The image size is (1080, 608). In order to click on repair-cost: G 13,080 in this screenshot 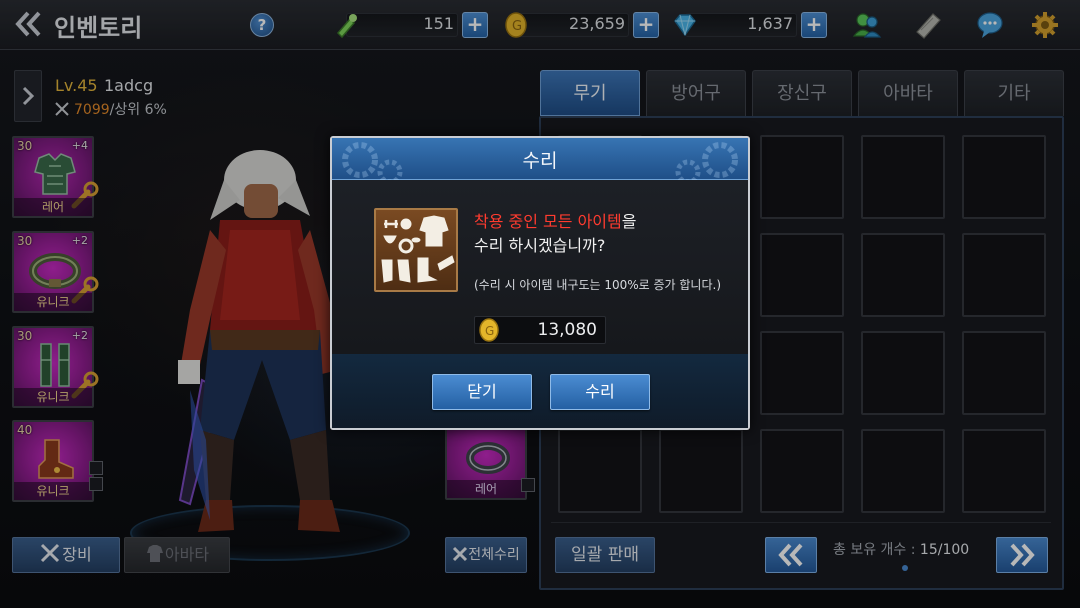, I will do `click(540, 330)`.